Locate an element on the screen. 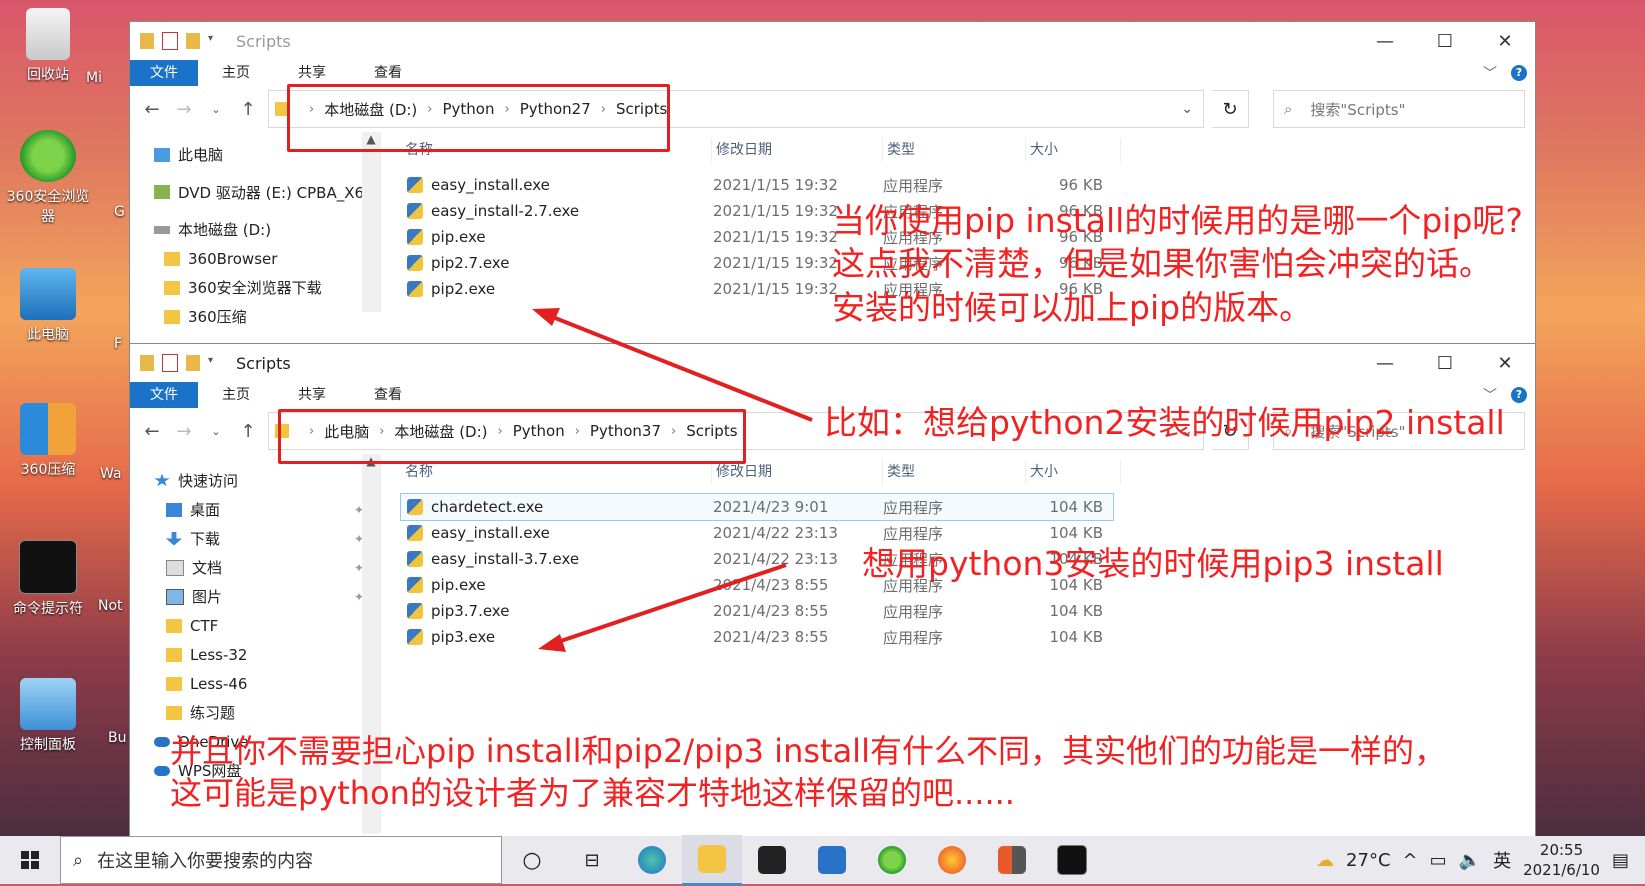 This screenshot has width=1645, height=886. nav-item-quick-access: 快速访问 is located at coordinates (255, 480).